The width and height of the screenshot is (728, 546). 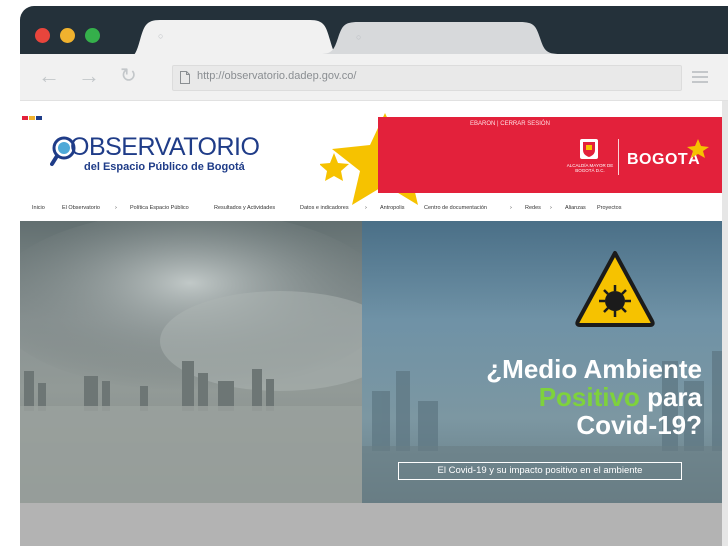 I want to click on nav-item-inicio: Inicio, so click(x=38, y=208).